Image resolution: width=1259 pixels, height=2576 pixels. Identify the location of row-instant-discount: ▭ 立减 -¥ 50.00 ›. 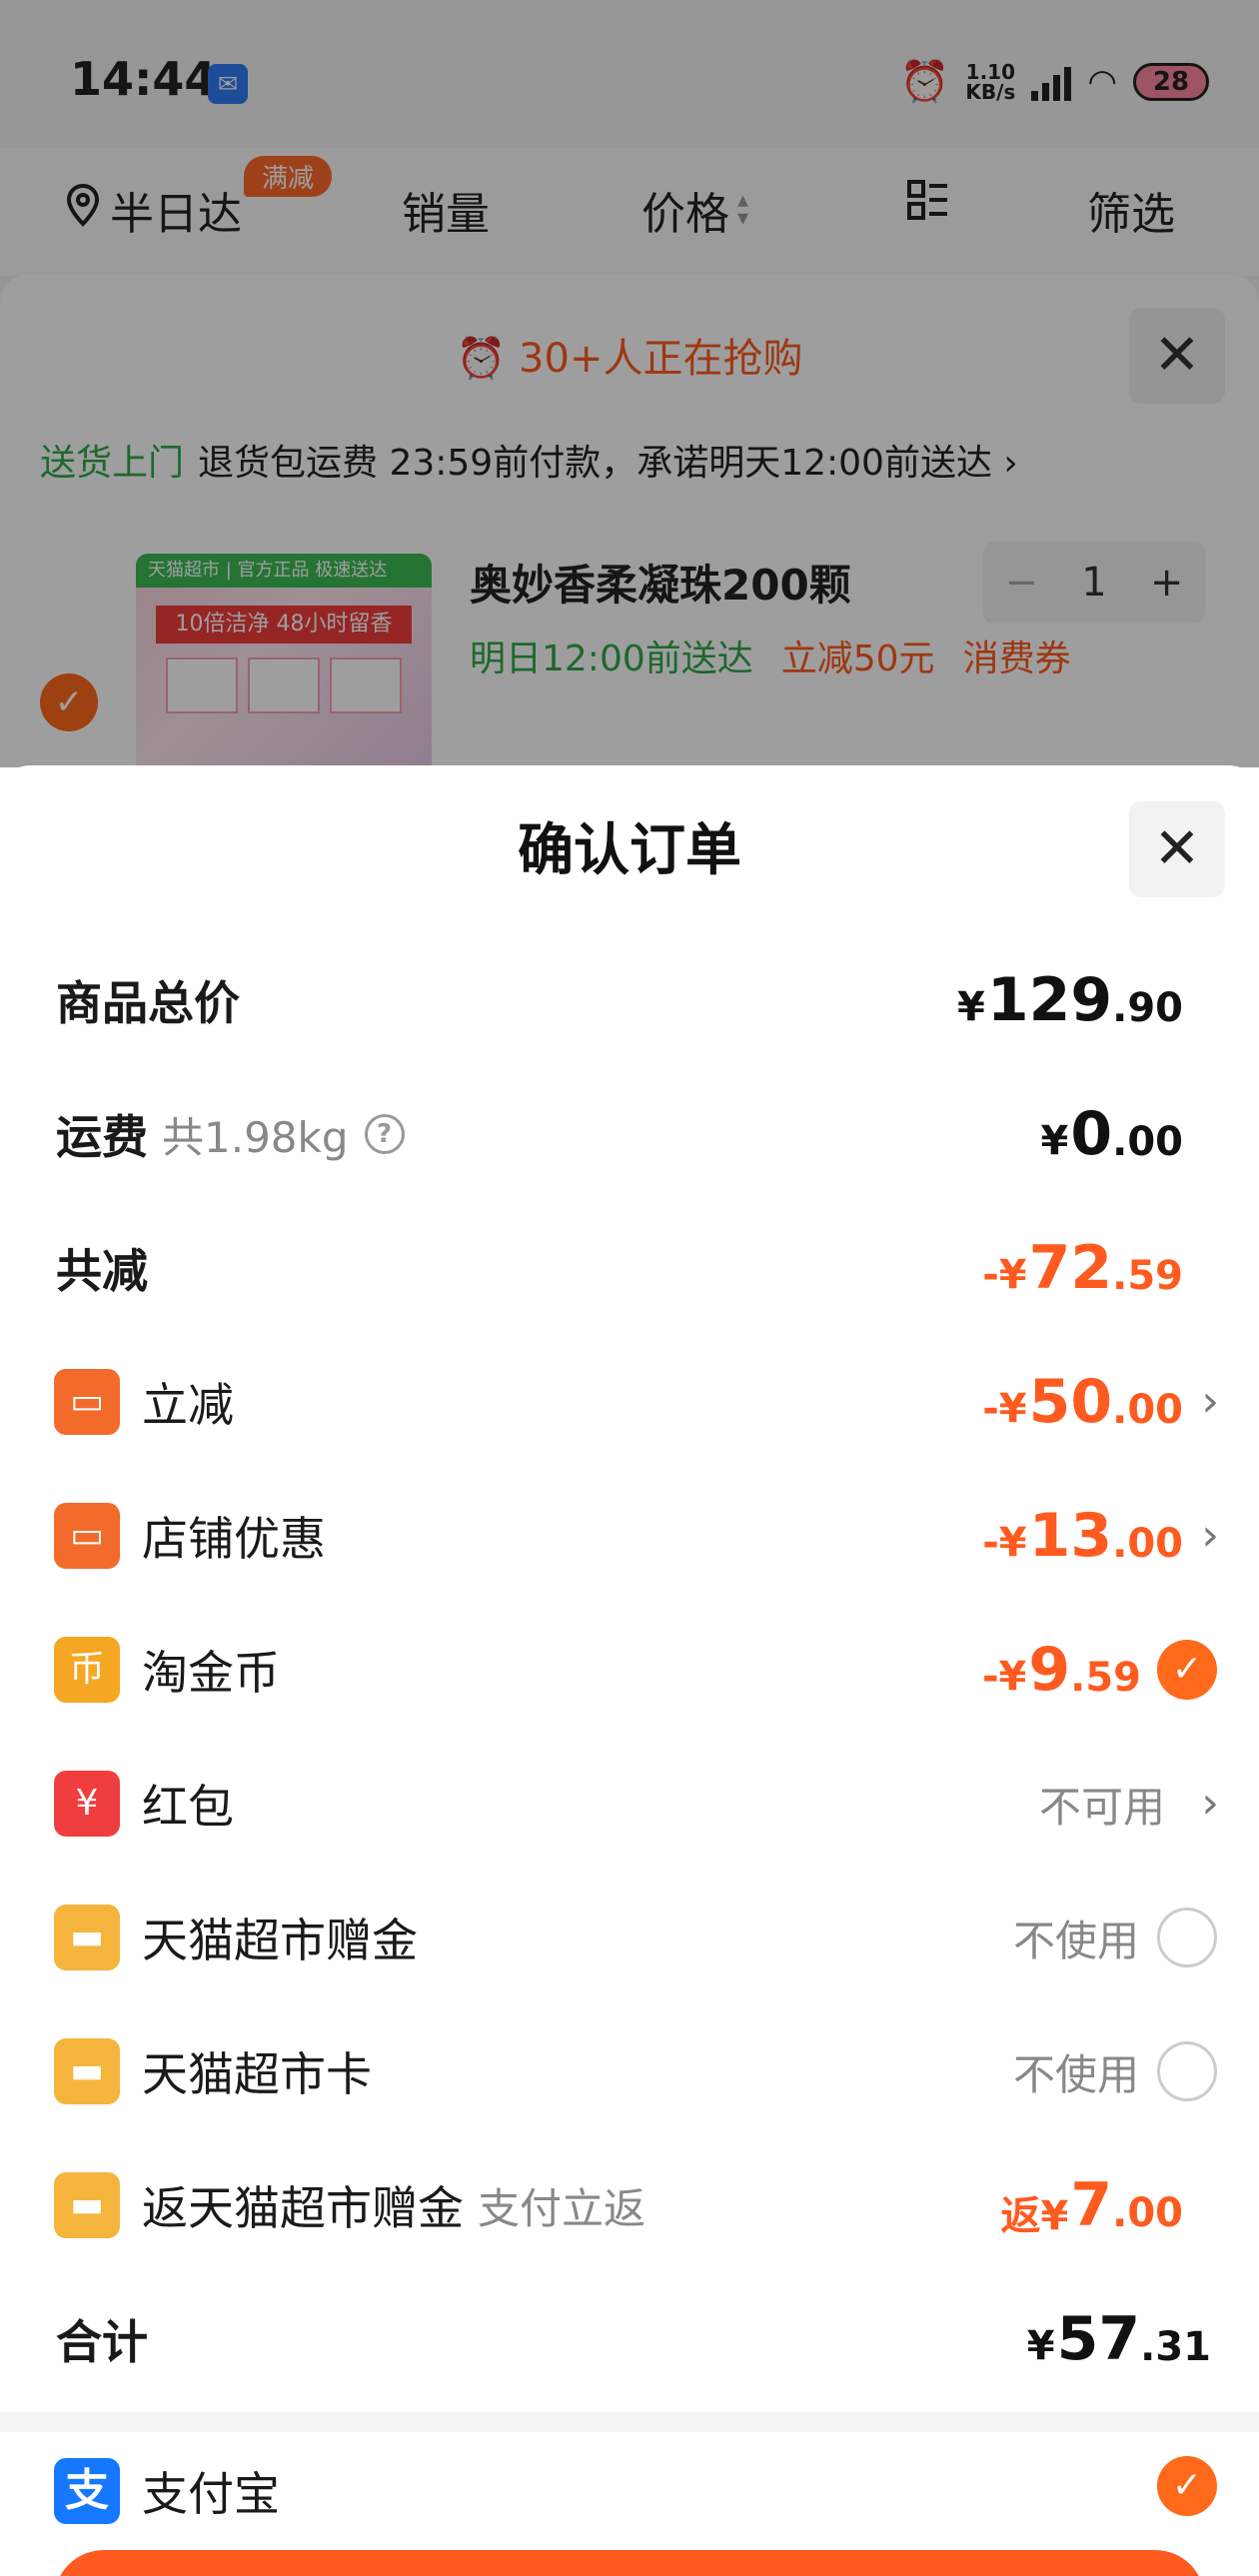
(629, 1402).